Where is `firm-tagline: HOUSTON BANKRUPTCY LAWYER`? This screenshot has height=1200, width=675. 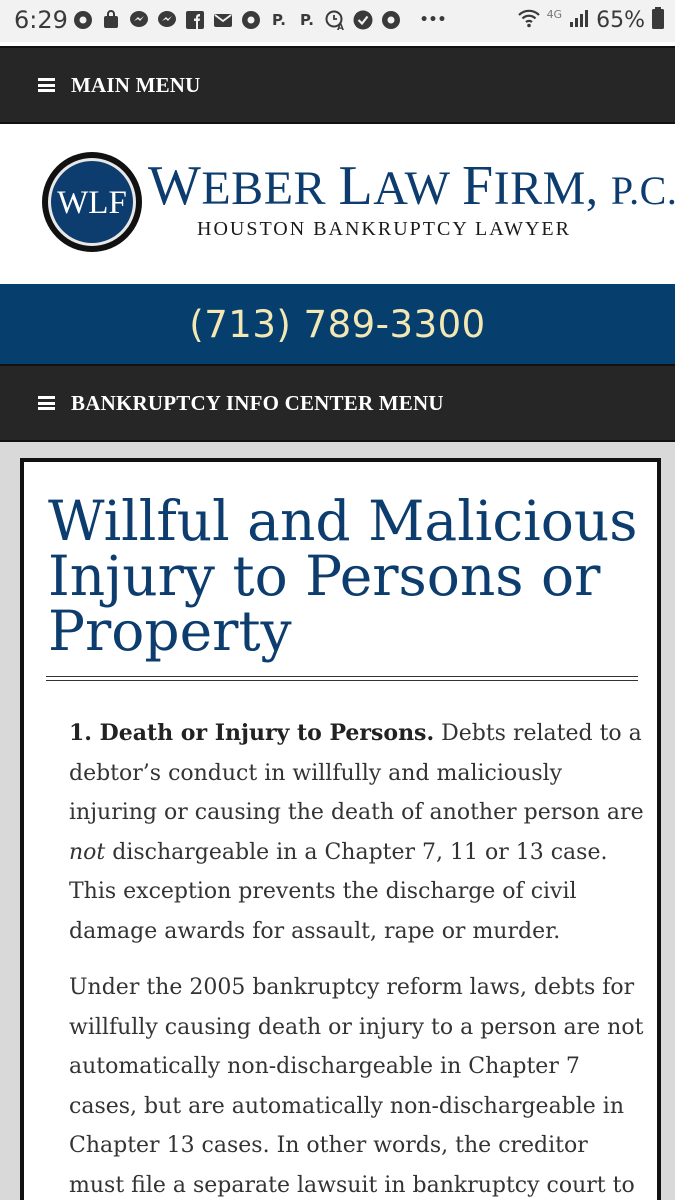 firm-tagline: HOUSTON BANKRUPTCY LAWYER is located at coordinates (384, 229).